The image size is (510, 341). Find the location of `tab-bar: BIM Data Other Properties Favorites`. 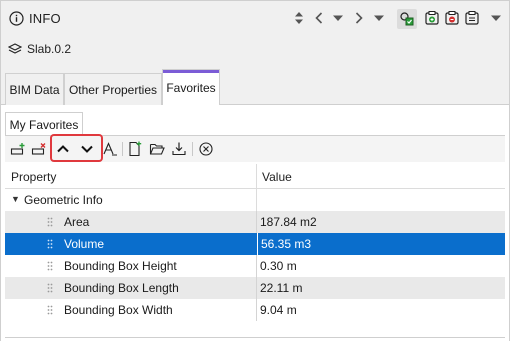

tab-bar: BIM Data Other Properties Favorites is located at coordinates (255, 87).